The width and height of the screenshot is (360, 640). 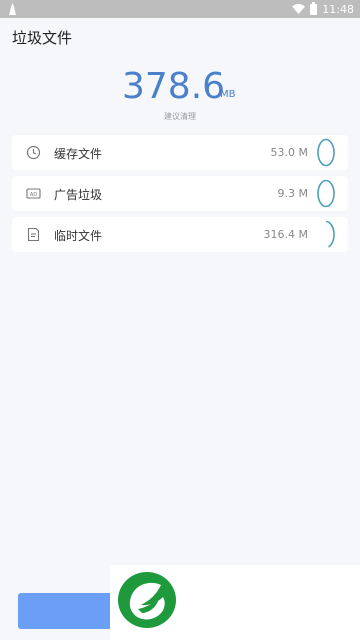 What do you see at coordinates (33, 234) in the screenshot?
I see `temp-file-icon` at bounding box center [33, 234].